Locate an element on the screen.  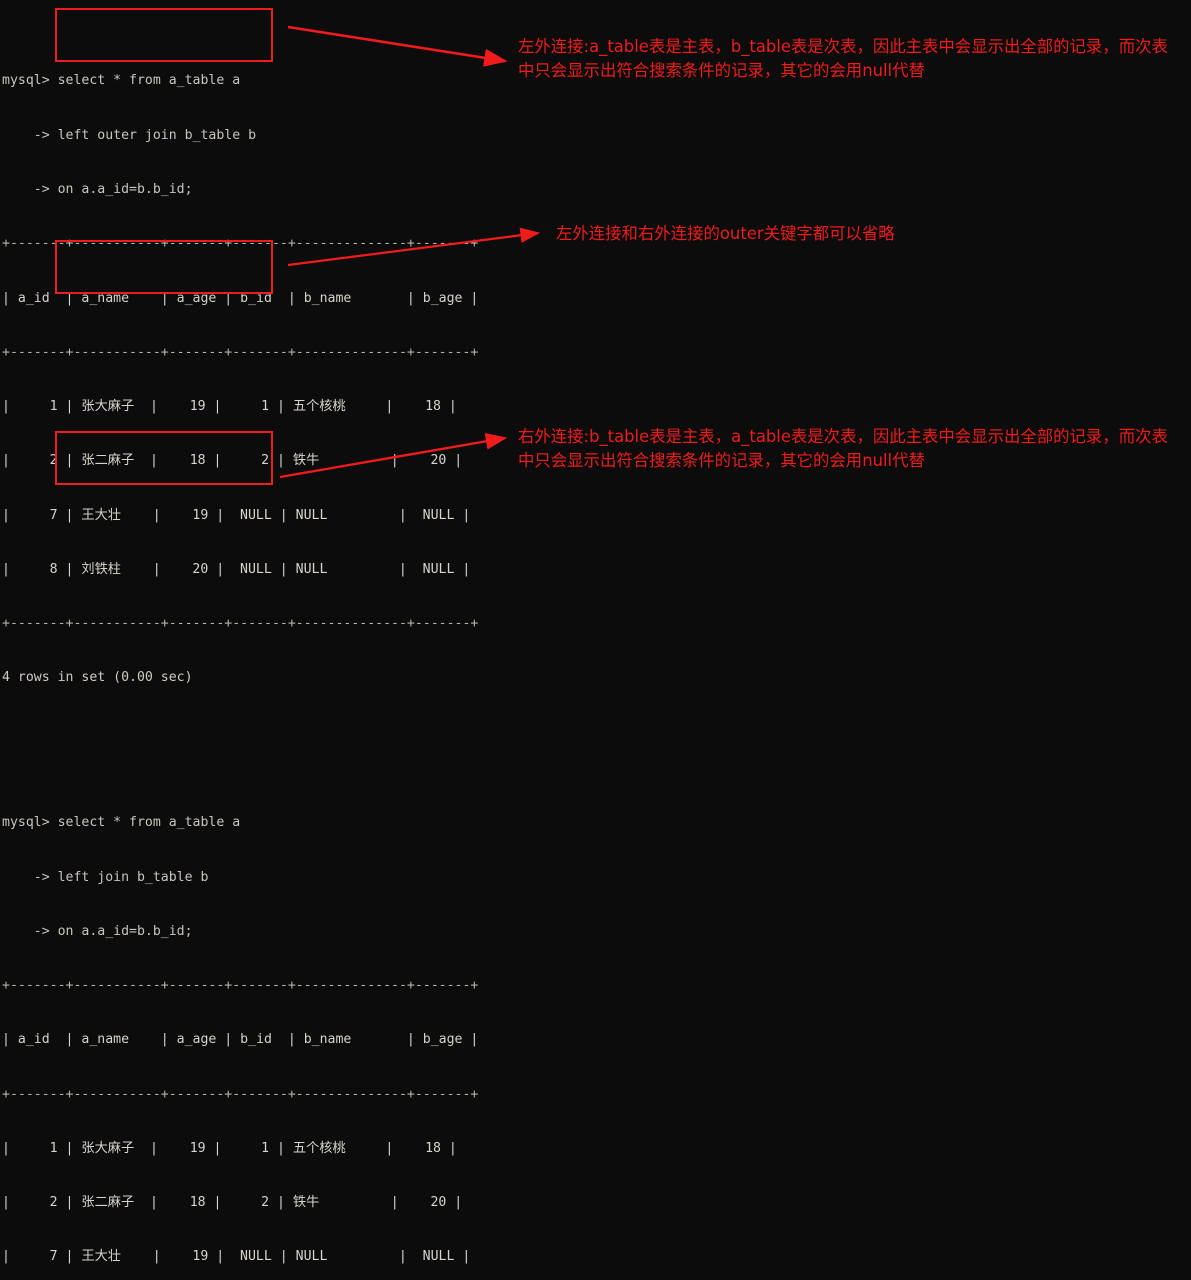
table-row: | 8 | 刘铁柱 | 20 | NULL | NULL | NULL | is located at coordinates (236, 569).